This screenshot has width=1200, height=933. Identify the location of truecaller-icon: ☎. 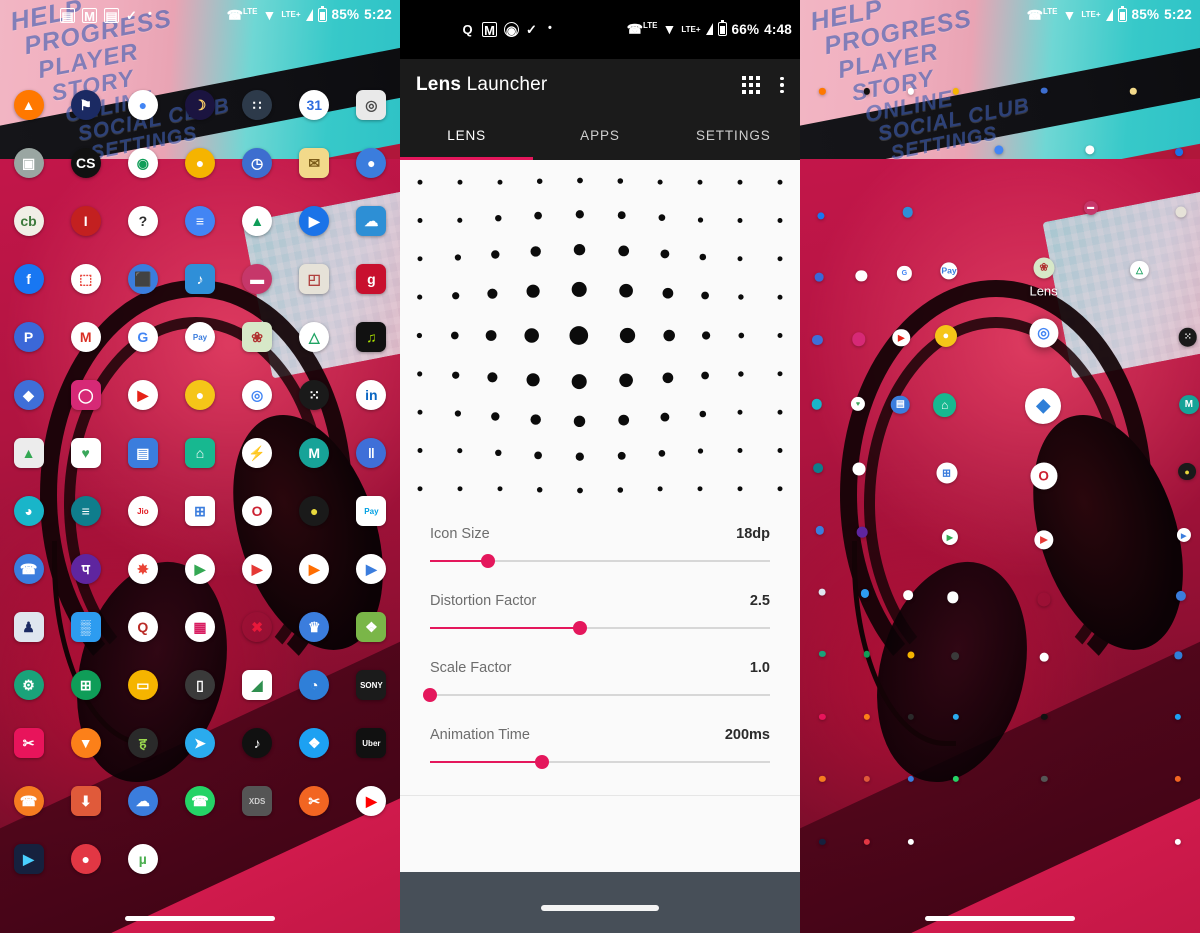
(28, 801).